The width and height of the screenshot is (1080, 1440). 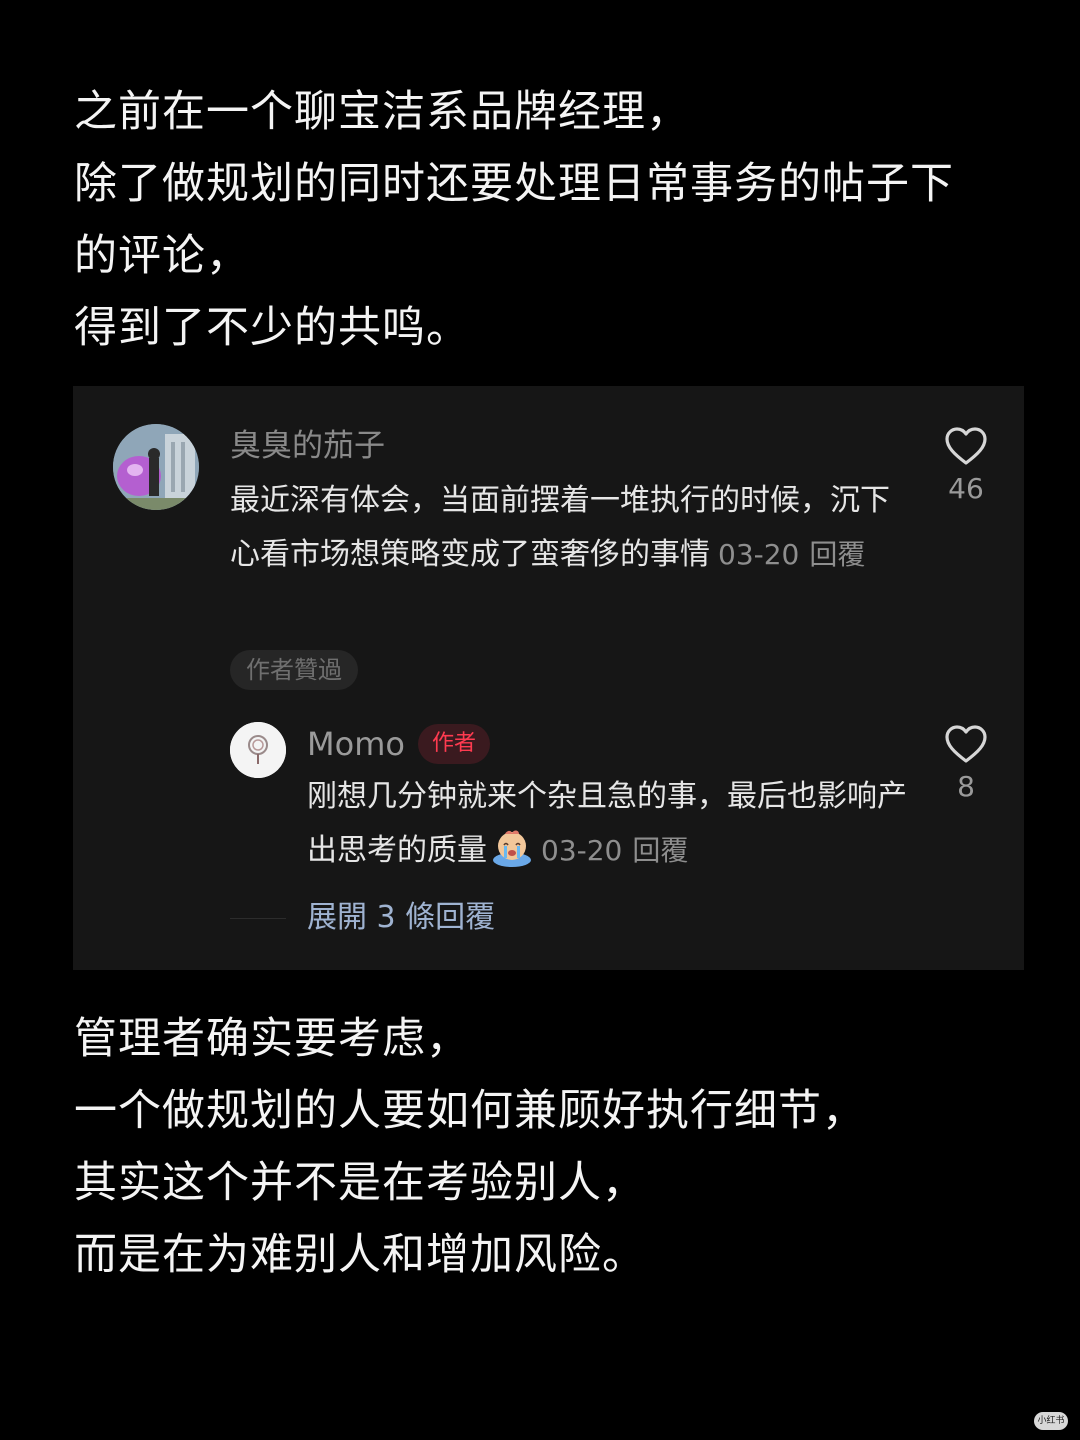 I want to click on reply-body: 刚想几分钟就来个杂且急的事，最后也影响产出思考的质量 03-20 回覆, so click(x=607, y=828).